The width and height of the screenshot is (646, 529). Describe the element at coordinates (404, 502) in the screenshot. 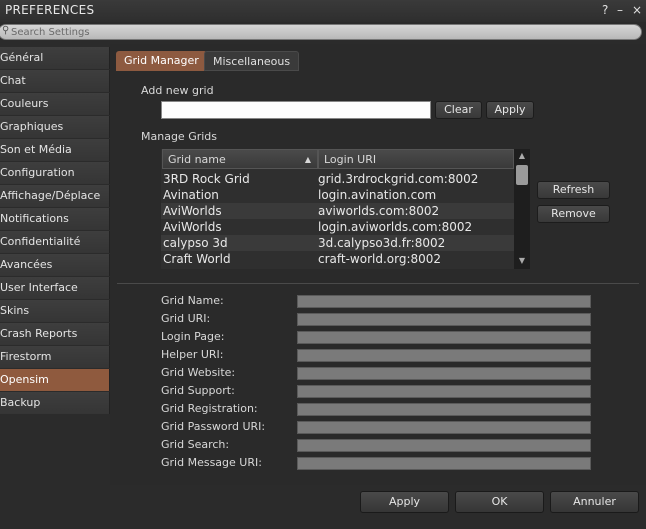

I see `apply-button: Apply` at that location.